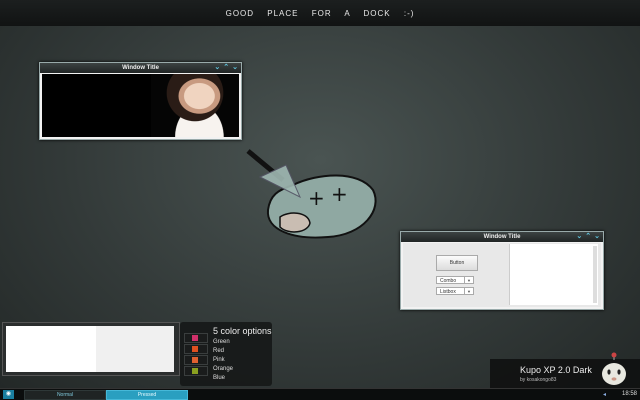  What do you see at coordinates (604, 394) in the screenshot?
I see `tray-arrow-icon: ◂` at bounding box center [604, 394].